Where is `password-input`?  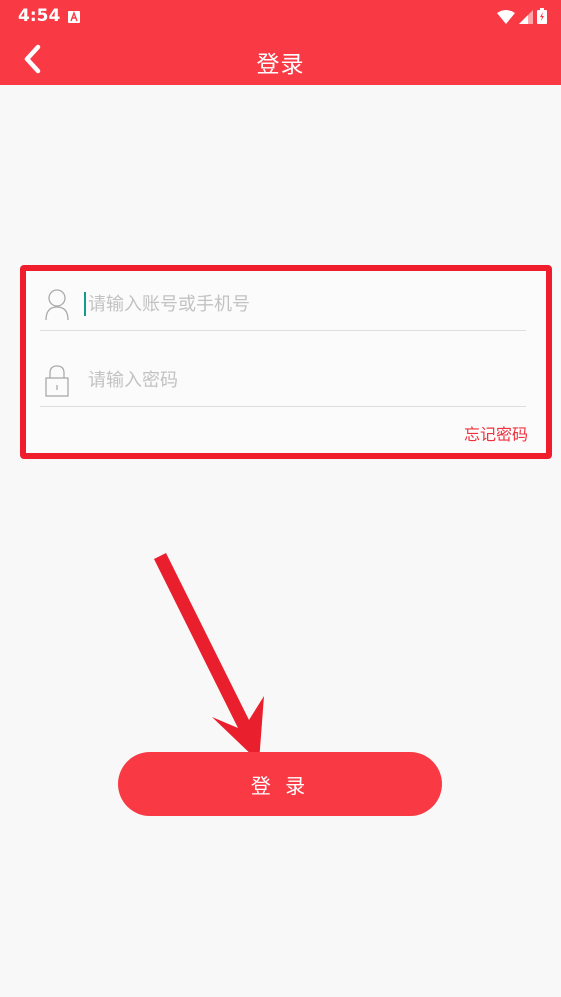
password-input is located at coordinates (298, 380).